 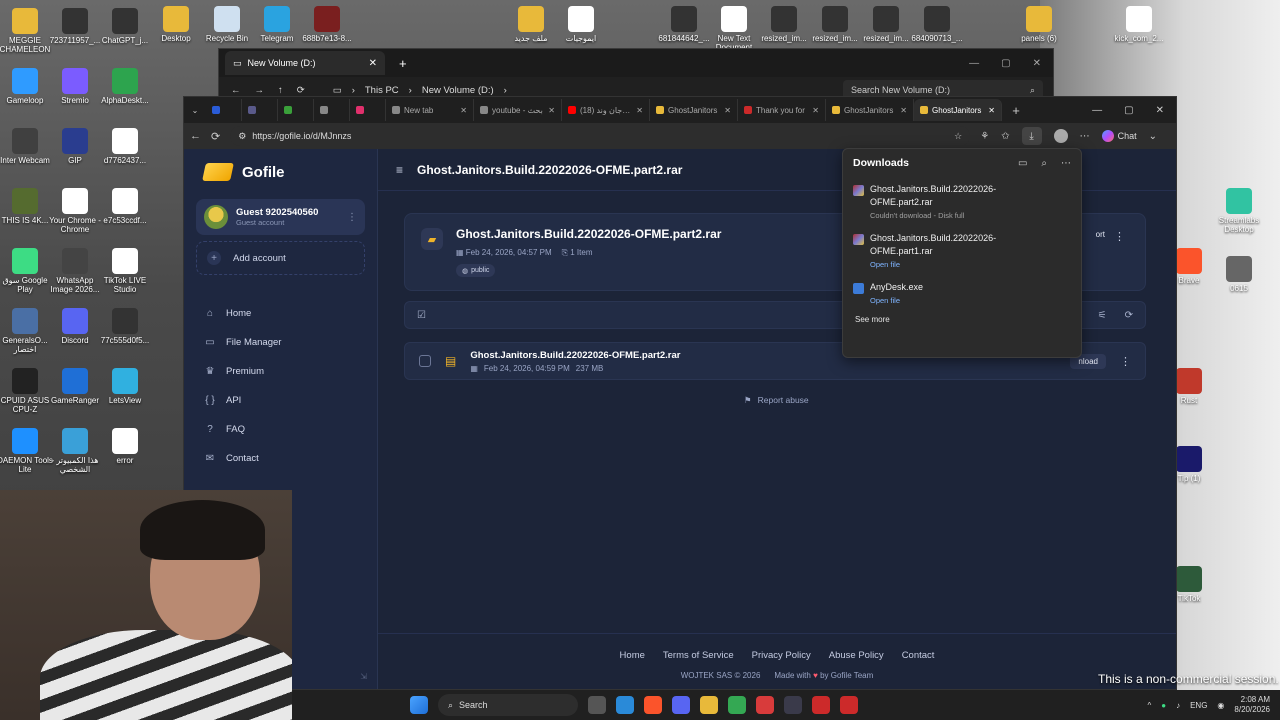 What do you see at coordinates (1016, 110) in the screenshot?
I see `new-tab-icon: +` at bounding box center [1016, 110].